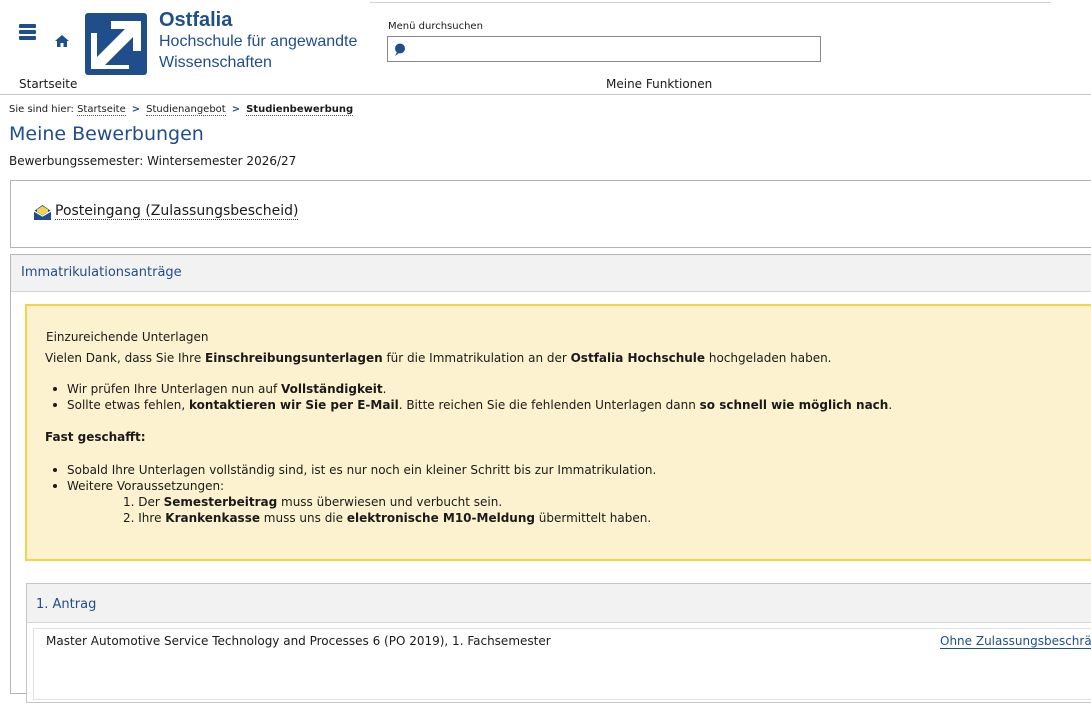  What do you see at coordinates (27, 32) in the screenshot?
I see `hamburger-menu-icon` at bounding box center [27, 32].